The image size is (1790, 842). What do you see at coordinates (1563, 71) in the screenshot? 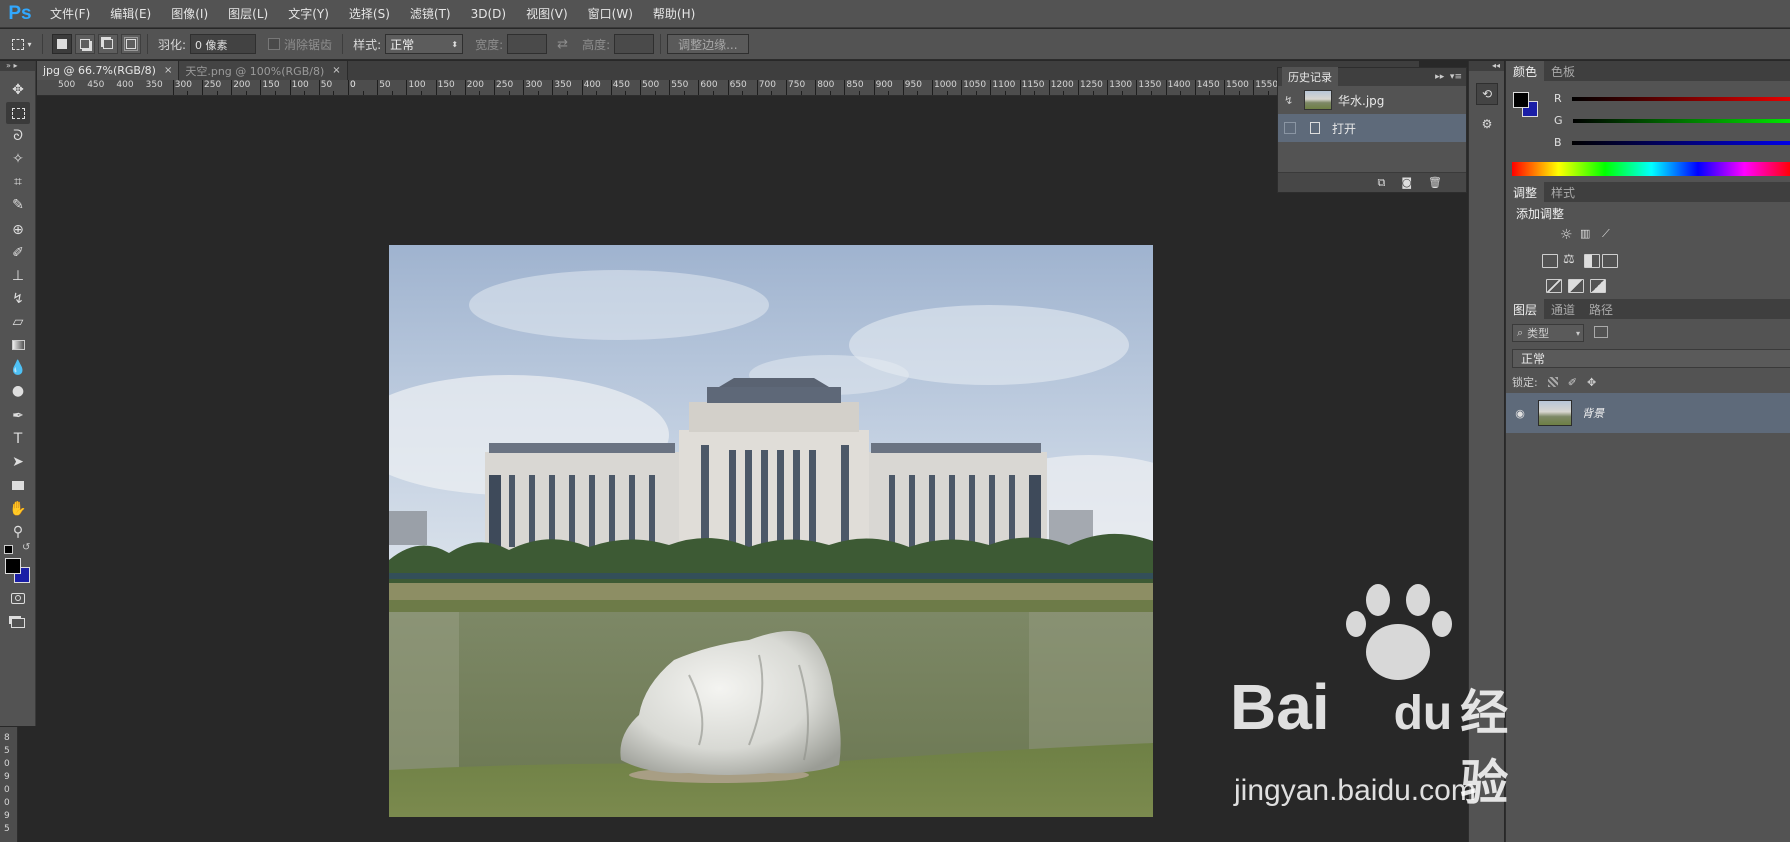
I see `tab-swatches: 色板` at bounding box center [1563, 71].